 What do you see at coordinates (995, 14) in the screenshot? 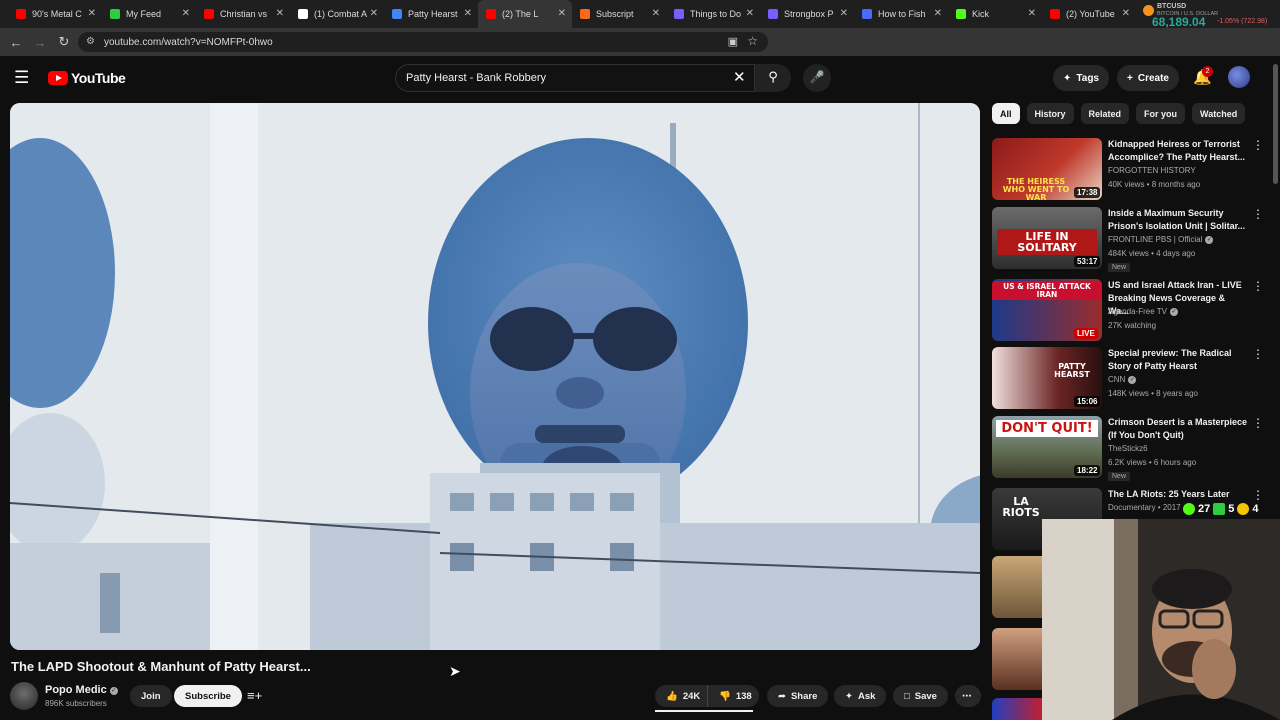
I see `browser-tab: Kick ✕` at bounding box center [995, 14].